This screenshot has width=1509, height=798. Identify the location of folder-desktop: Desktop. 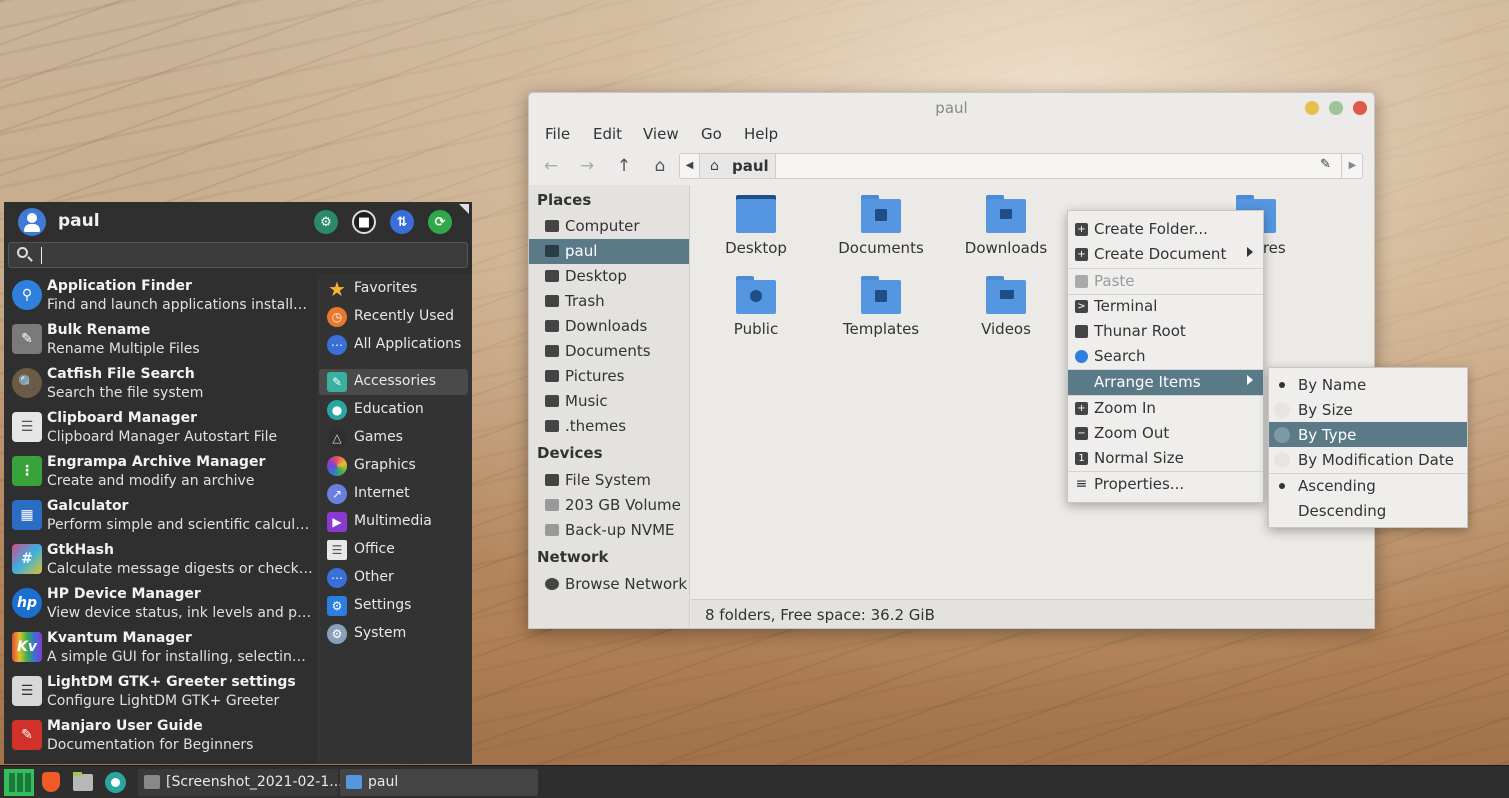
(756, 228).